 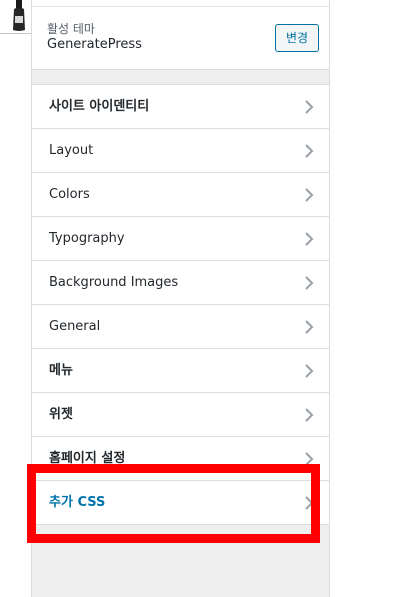 What do you see at coordinates (180, 459) in the screenshot?
I see `section-item-8: 홈페이지 설정` at bounding box center [180, 459].